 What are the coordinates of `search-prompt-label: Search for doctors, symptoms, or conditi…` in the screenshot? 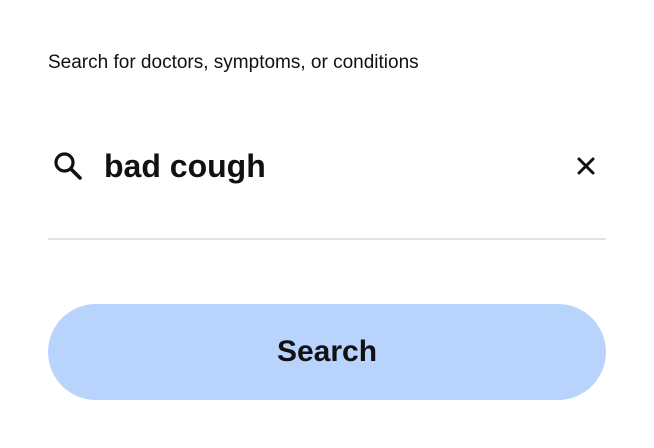 It's located at (233, 62).